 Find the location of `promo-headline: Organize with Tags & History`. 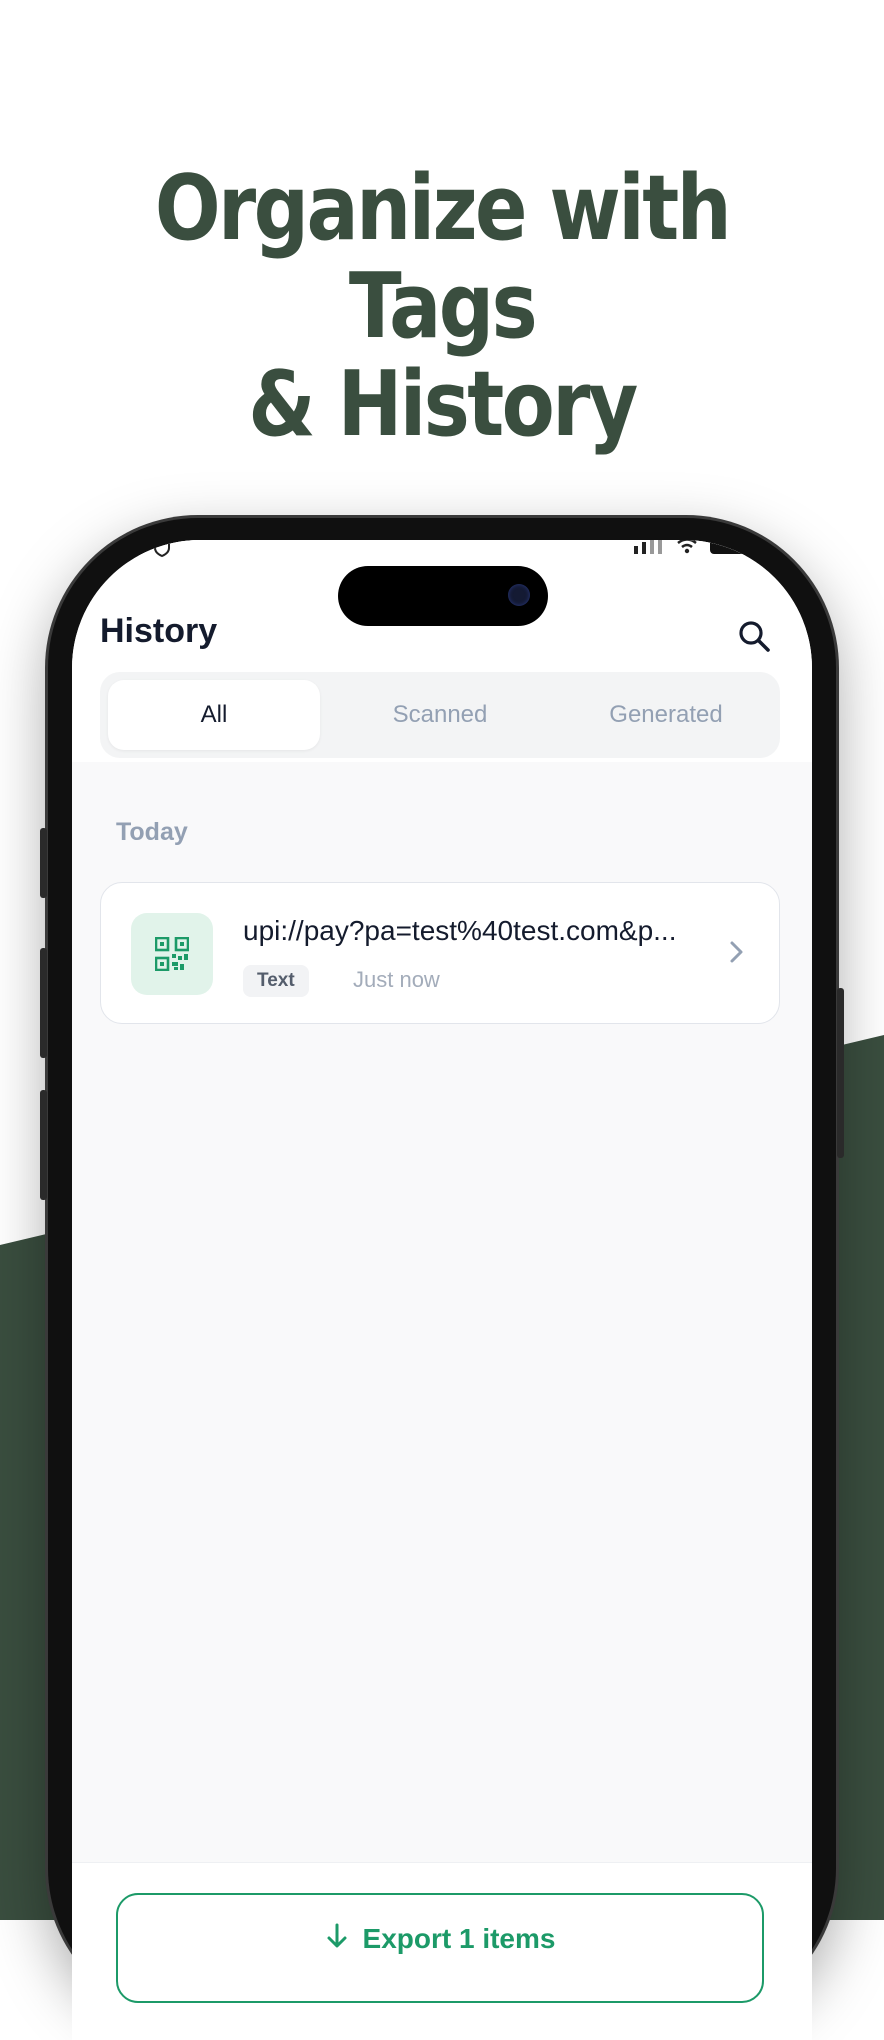

promo-headline: Organize with Tags & History is located at coordinates (442, 307).